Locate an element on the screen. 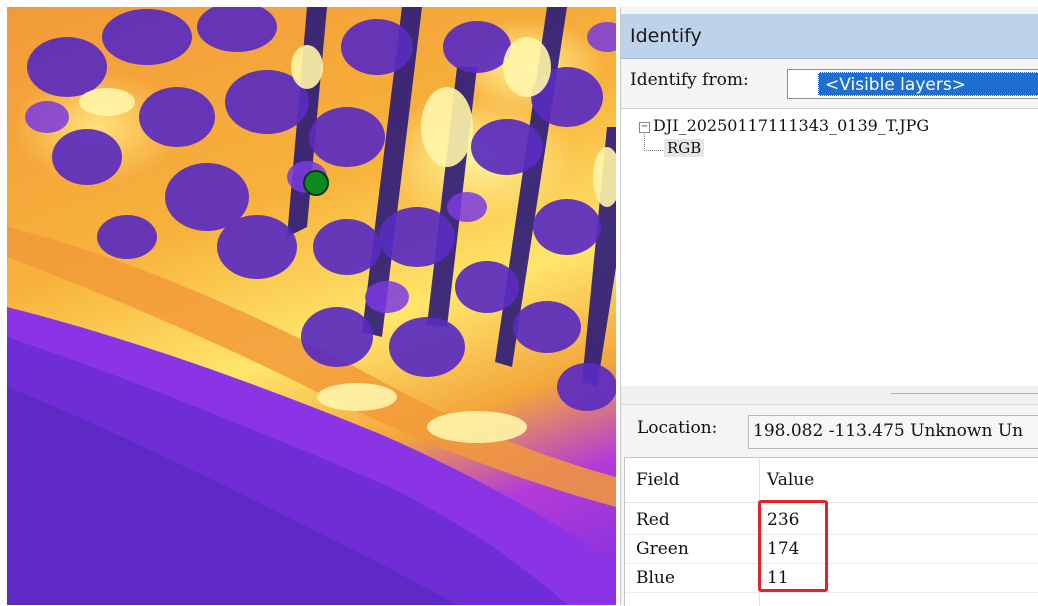 This screenshot has height=606, width=1038. field-cell: Red is located at coordinates (653, 520).